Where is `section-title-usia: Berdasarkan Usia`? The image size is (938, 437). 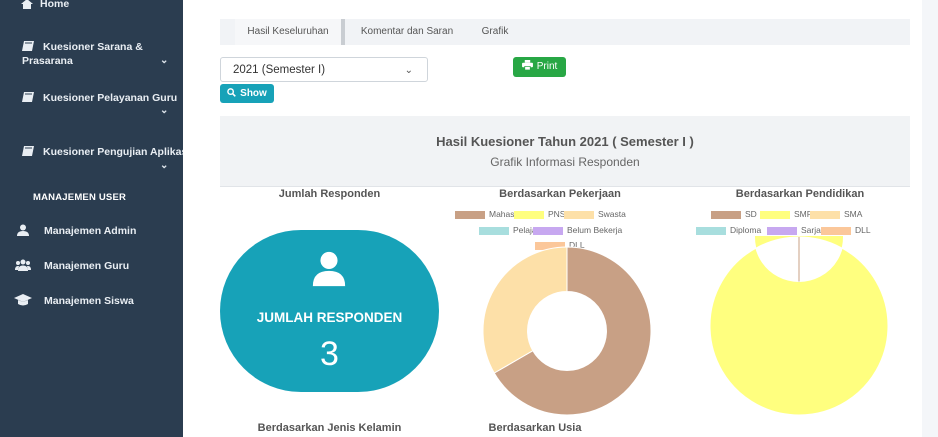
section-title-usia: Berdasarkan Usia is located at coordinates (535, 428).